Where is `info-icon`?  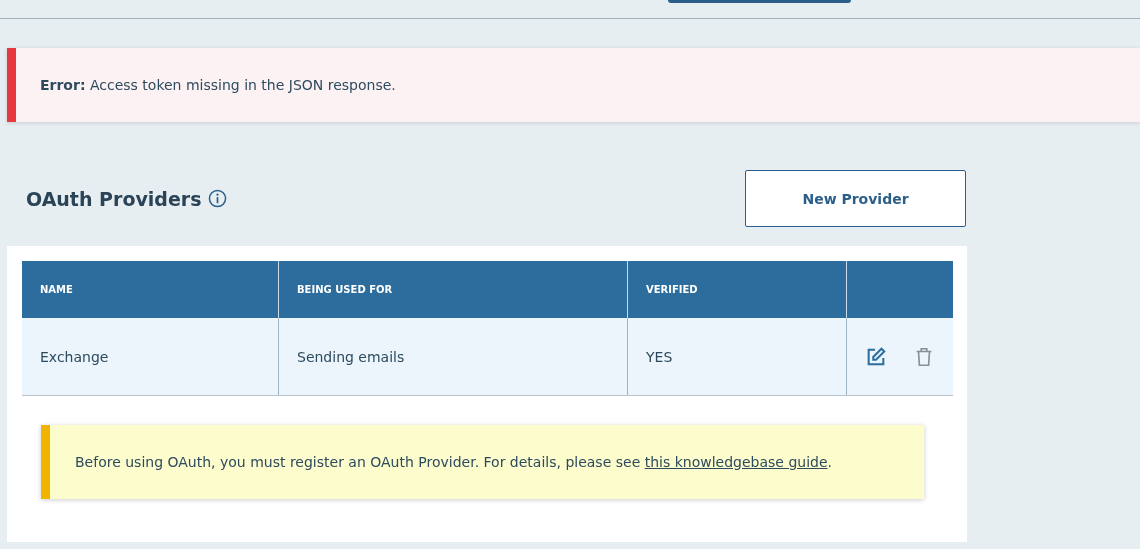 info-icon is located at coordinates (217, 198).